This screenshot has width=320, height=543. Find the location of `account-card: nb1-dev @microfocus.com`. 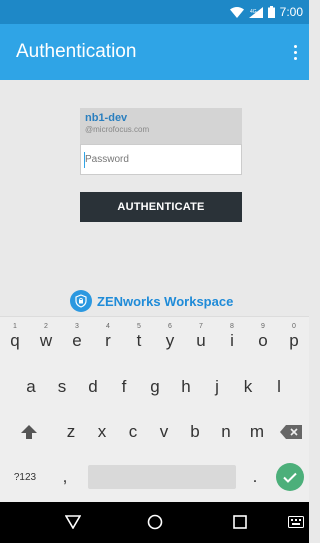

account-card: nb1-dev @microfocus.com is located at coordinates (161, 126).